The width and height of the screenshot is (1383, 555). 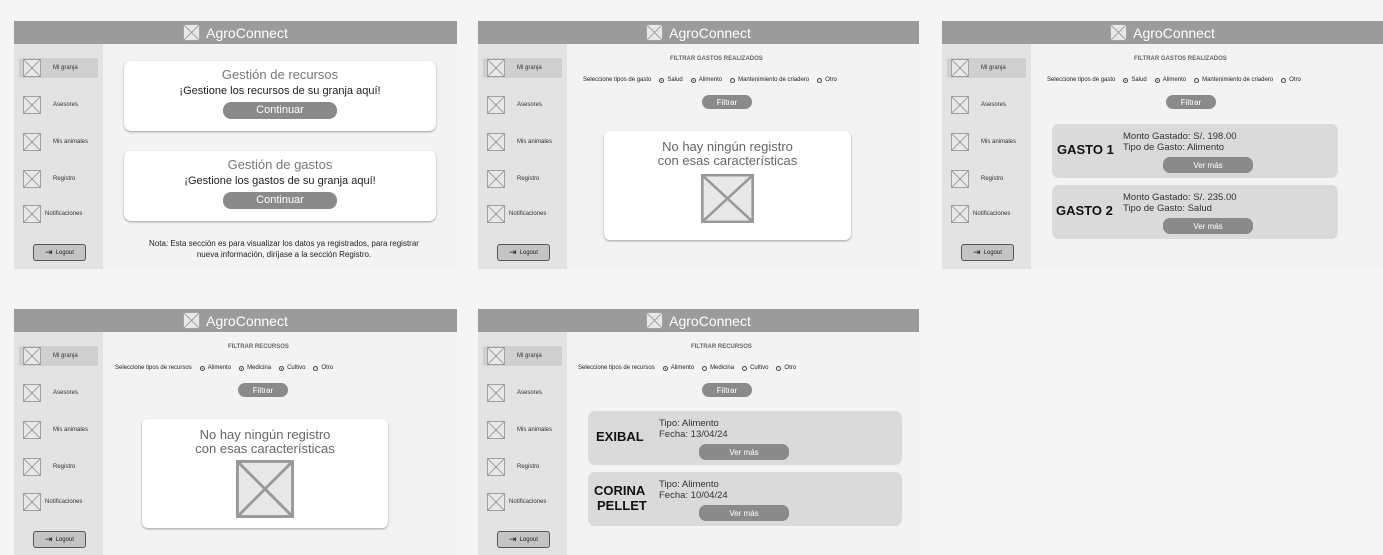 What do you see at coordinates (1180, 197) in the screenshot?
I see `gasto-monto: Monto Gastado: S/. 235.00` at bounding box center [1180, 197].